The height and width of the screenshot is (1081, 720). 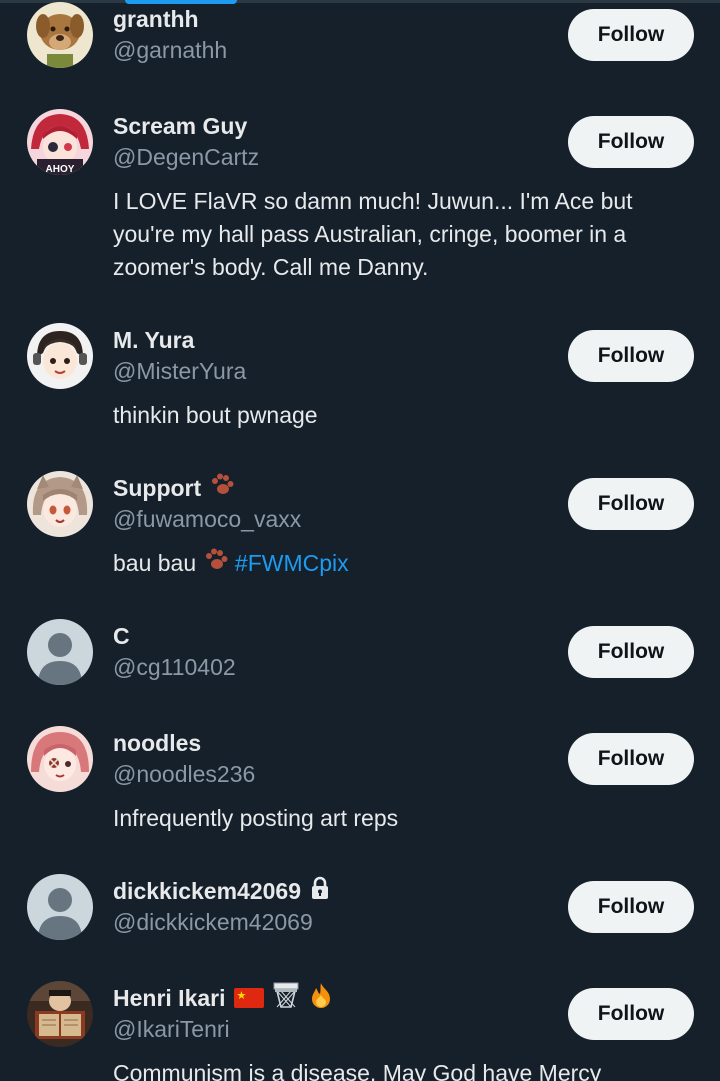 What do you see at coordinates (292, 563) in the screenshot?
I see `hashtag-link: #FWMCpix` at bounding box center [292, 563].